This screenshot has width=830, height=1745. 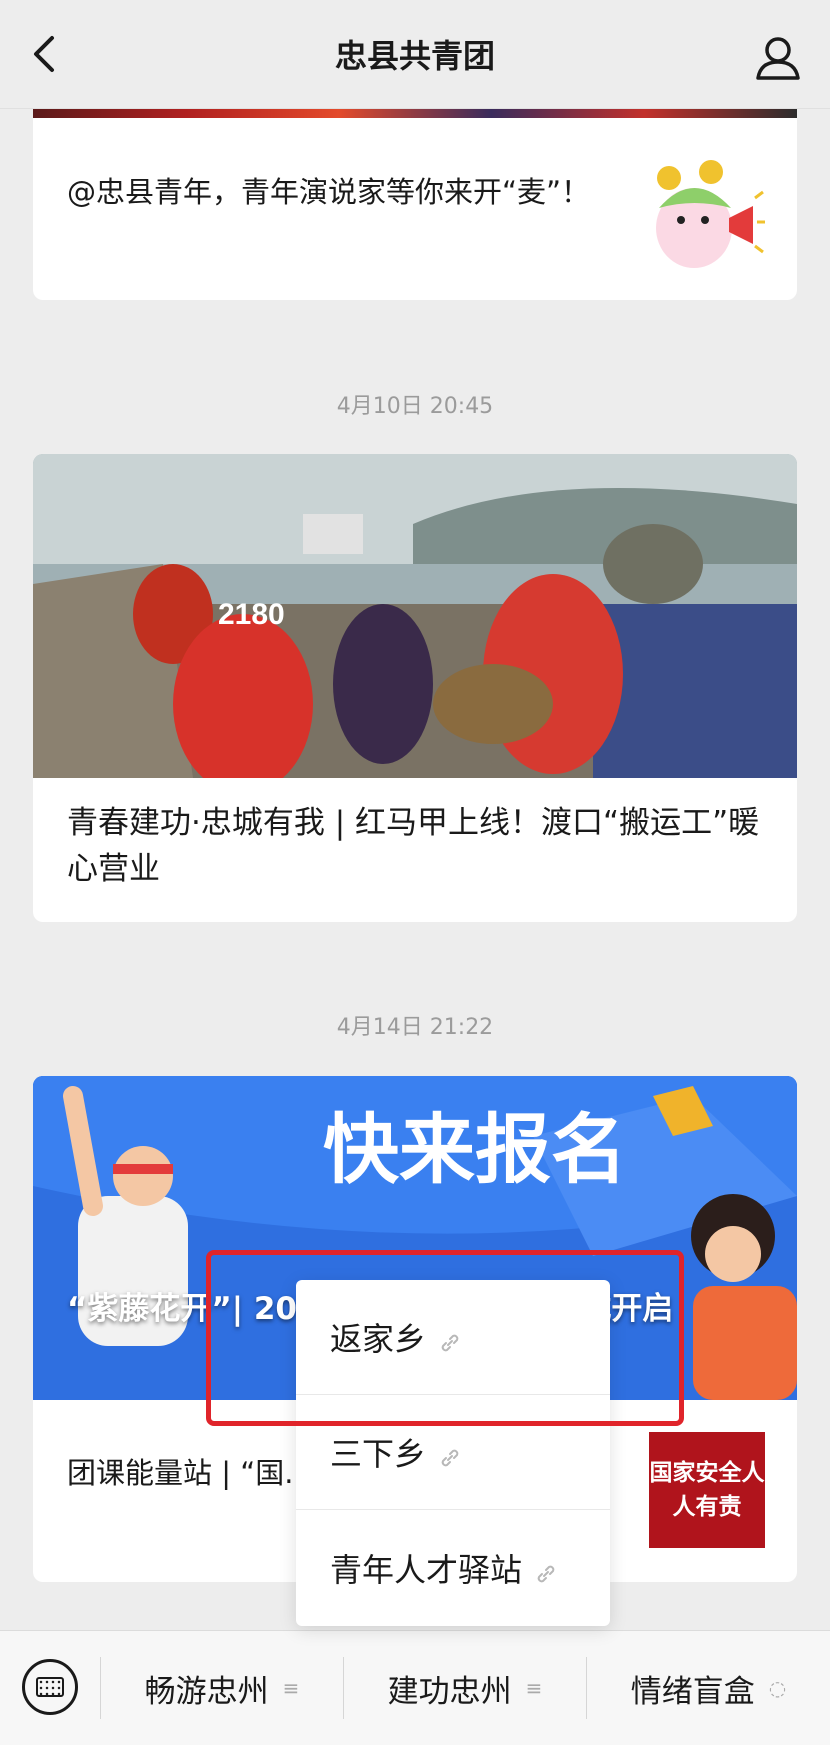 What do you see at coordinates (426, 1569) in the screenshot?
I see `submenu-item-label: 青年人才驿站` at bounding box center [426, 1569].